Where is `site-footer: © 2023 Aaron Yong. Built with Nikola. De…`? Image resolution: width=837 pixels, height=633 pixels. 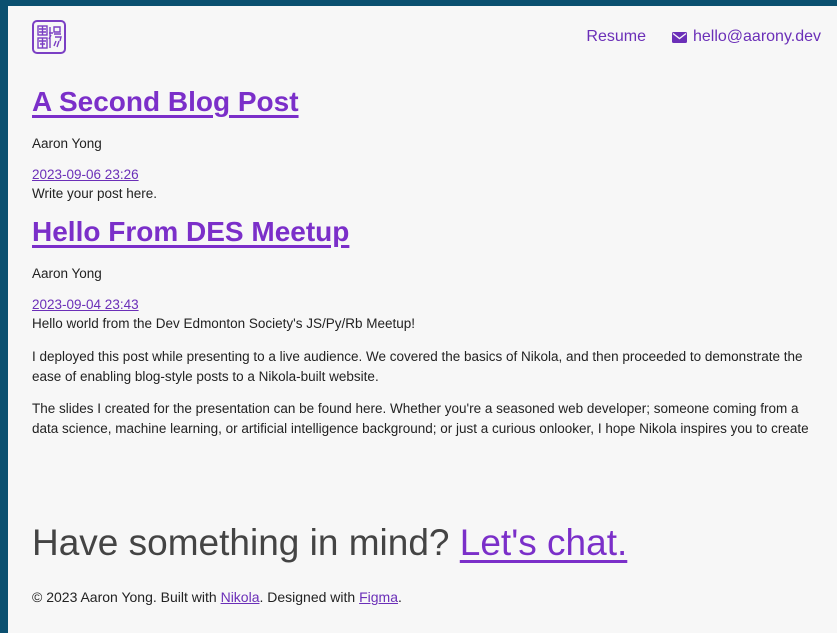
site-footer: © 2023 Aaron Yong. Built with Nikola. De… is located at coordinates (217, 597).